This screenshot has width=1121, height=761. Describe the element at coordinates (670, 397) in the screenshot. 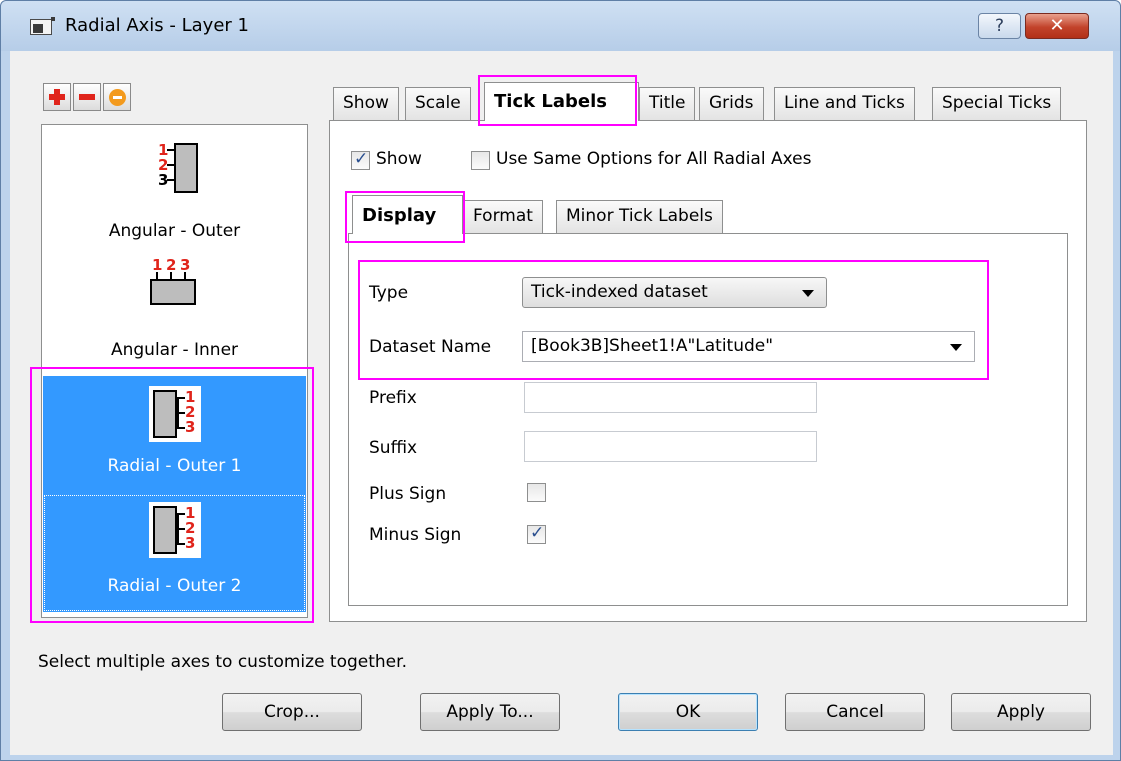

I see `prefix-input` at that location.